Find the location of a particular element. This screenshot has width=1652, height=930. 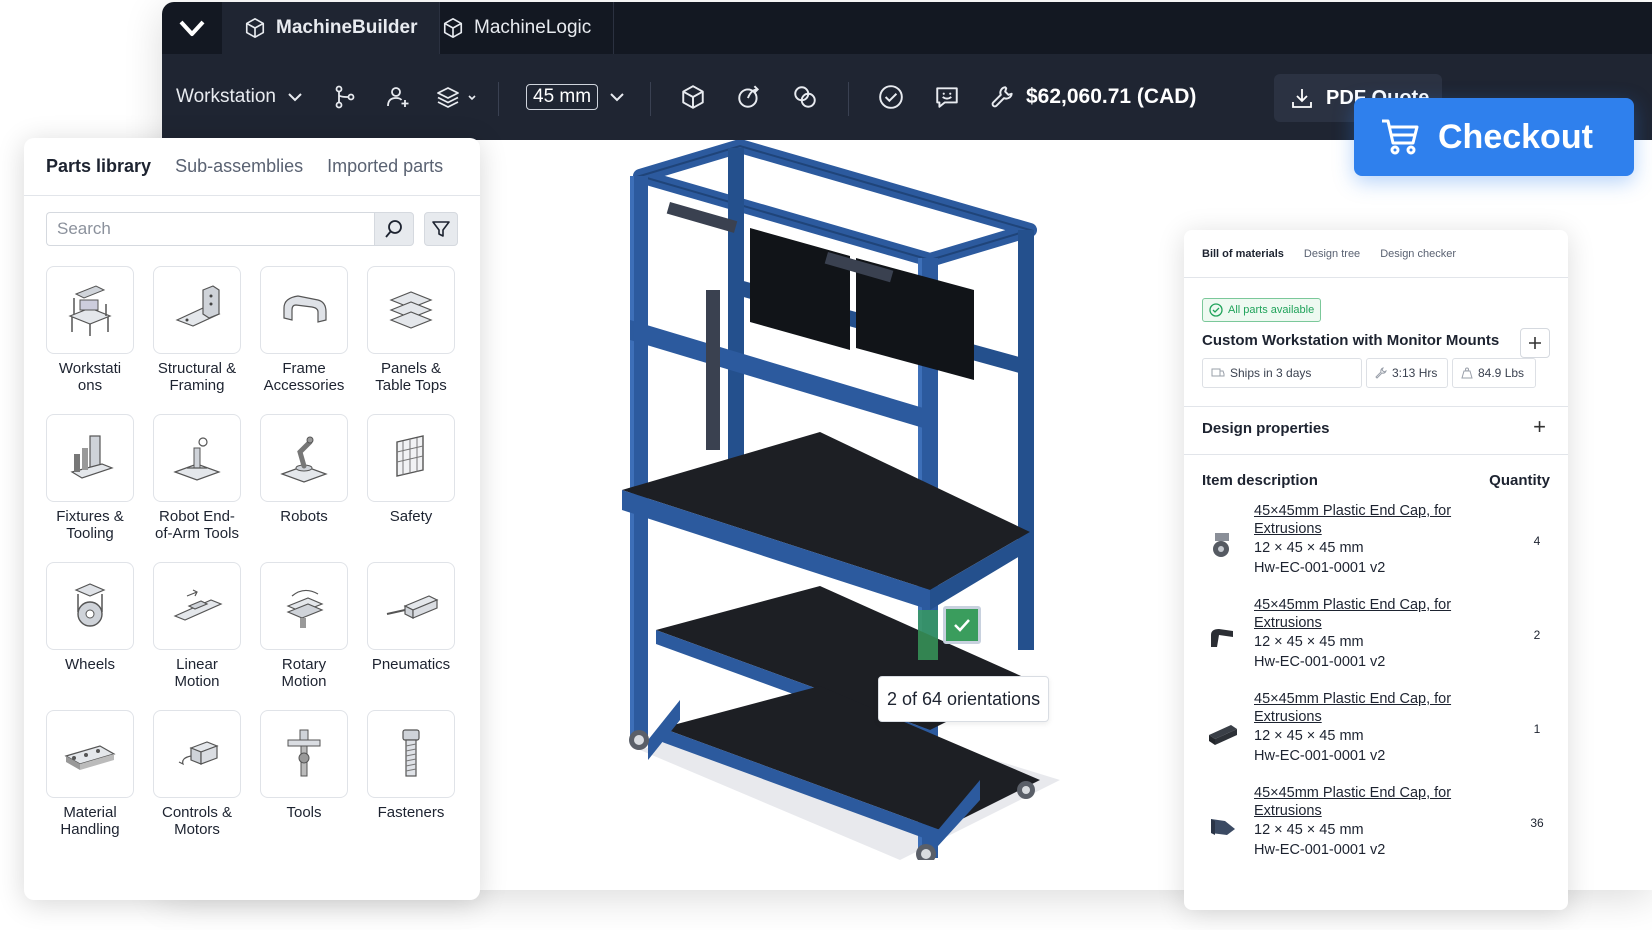

check-design-button is located at coordinates (891, 97).